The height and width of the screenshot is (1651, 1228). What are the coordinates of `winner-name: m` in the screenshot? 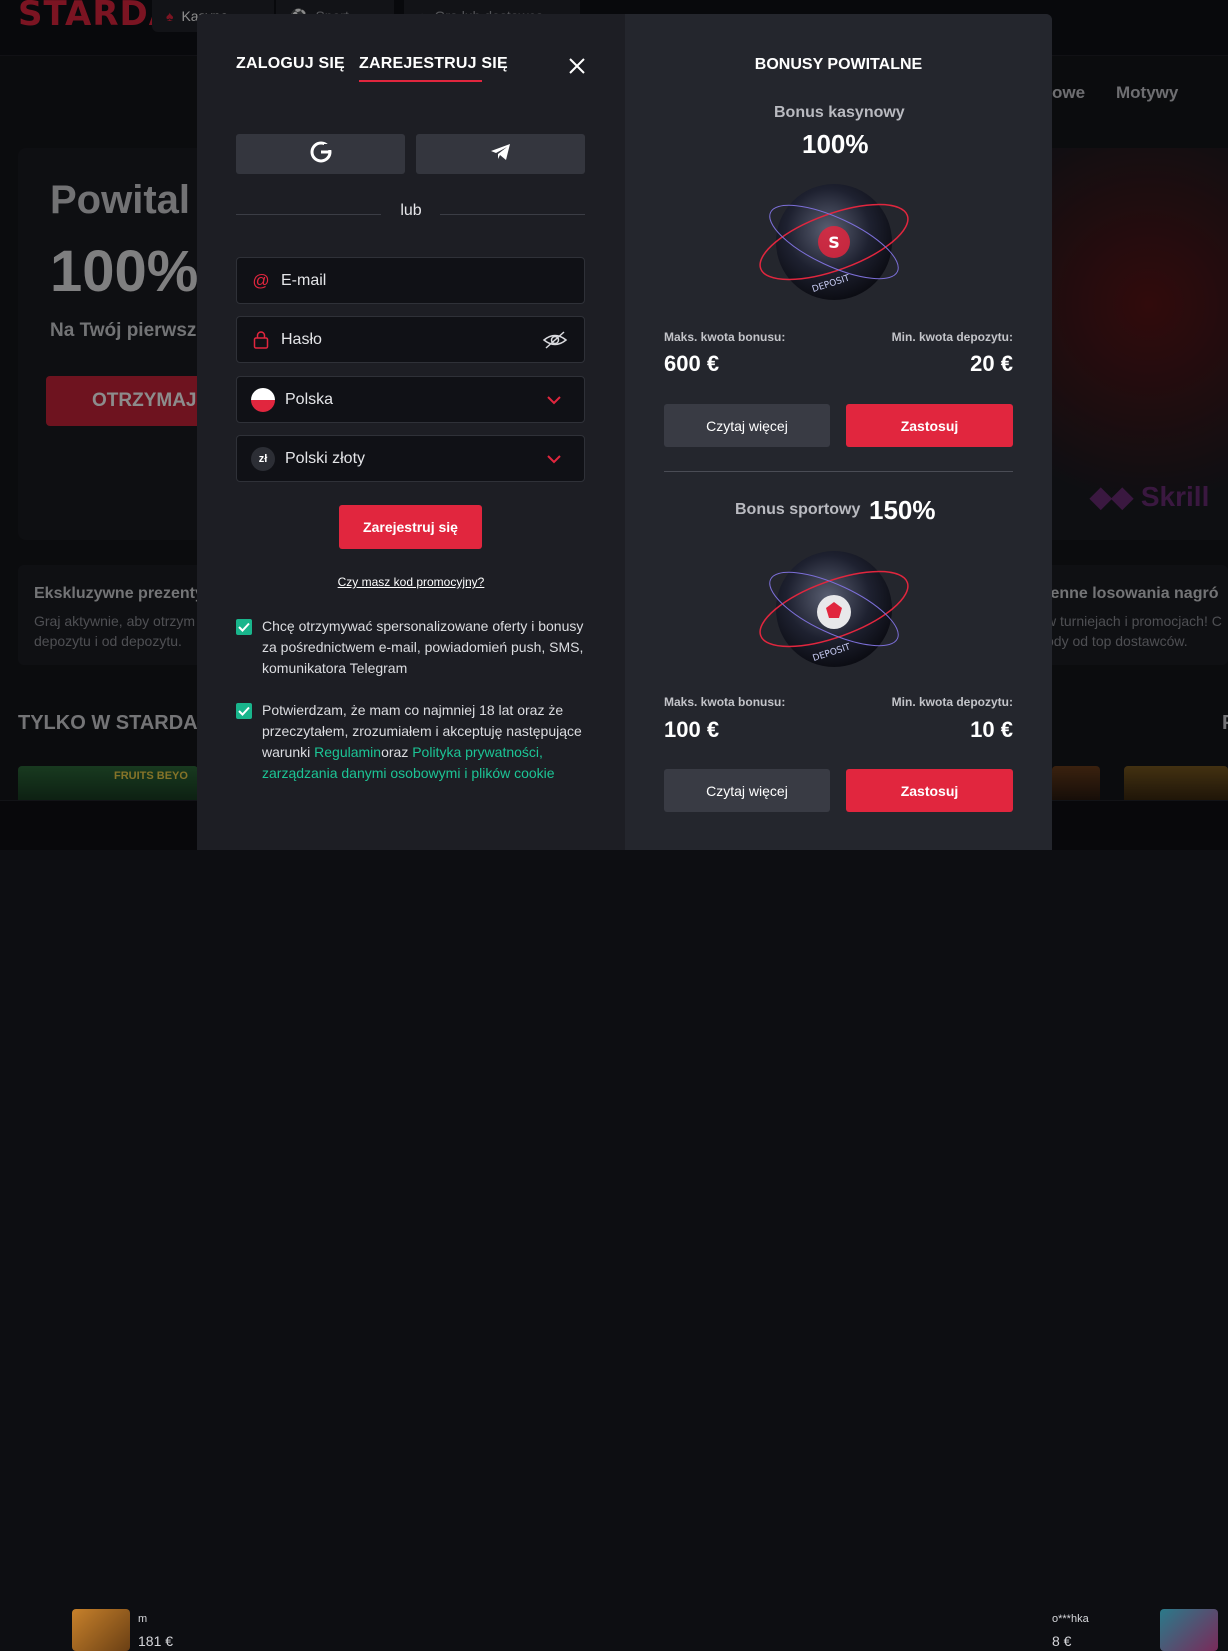 It's located at (143, 1619).